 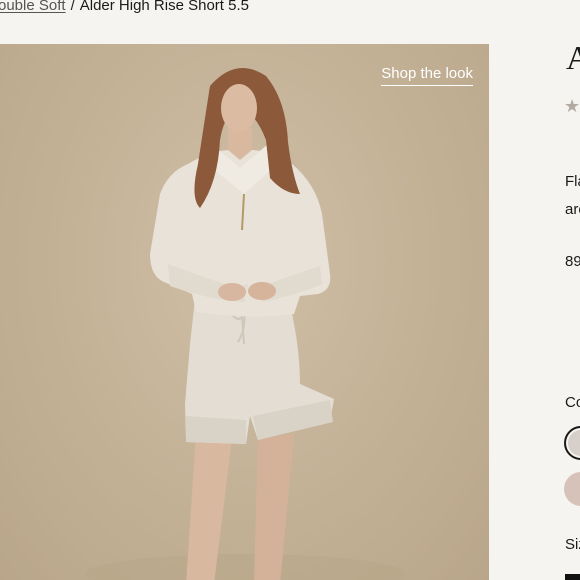 What do you see at coordinates (572, 577) in the screenshot?
I see `size-option` at bounding box center [572, 577].